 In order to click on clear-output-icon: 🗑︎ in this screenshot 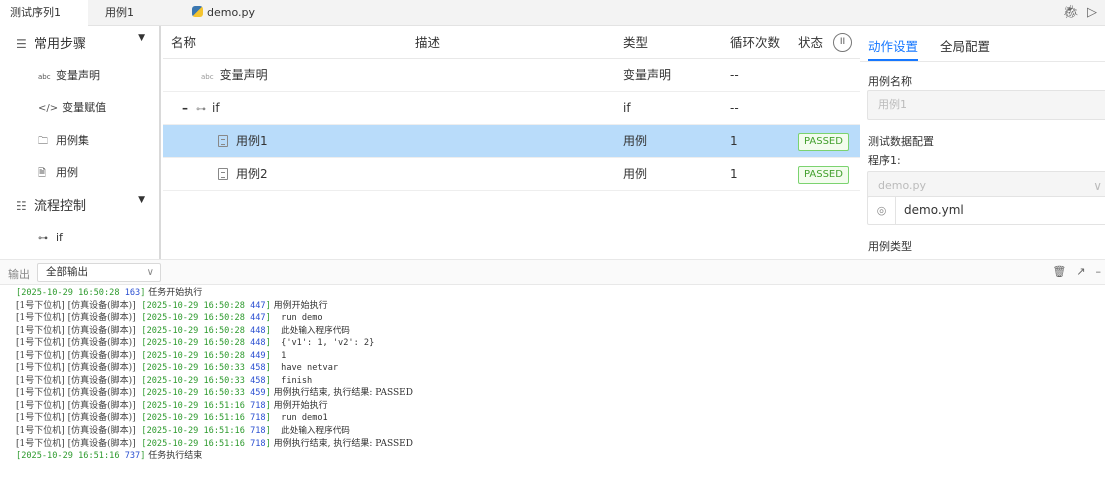, I will do `click(1059, 271)`.